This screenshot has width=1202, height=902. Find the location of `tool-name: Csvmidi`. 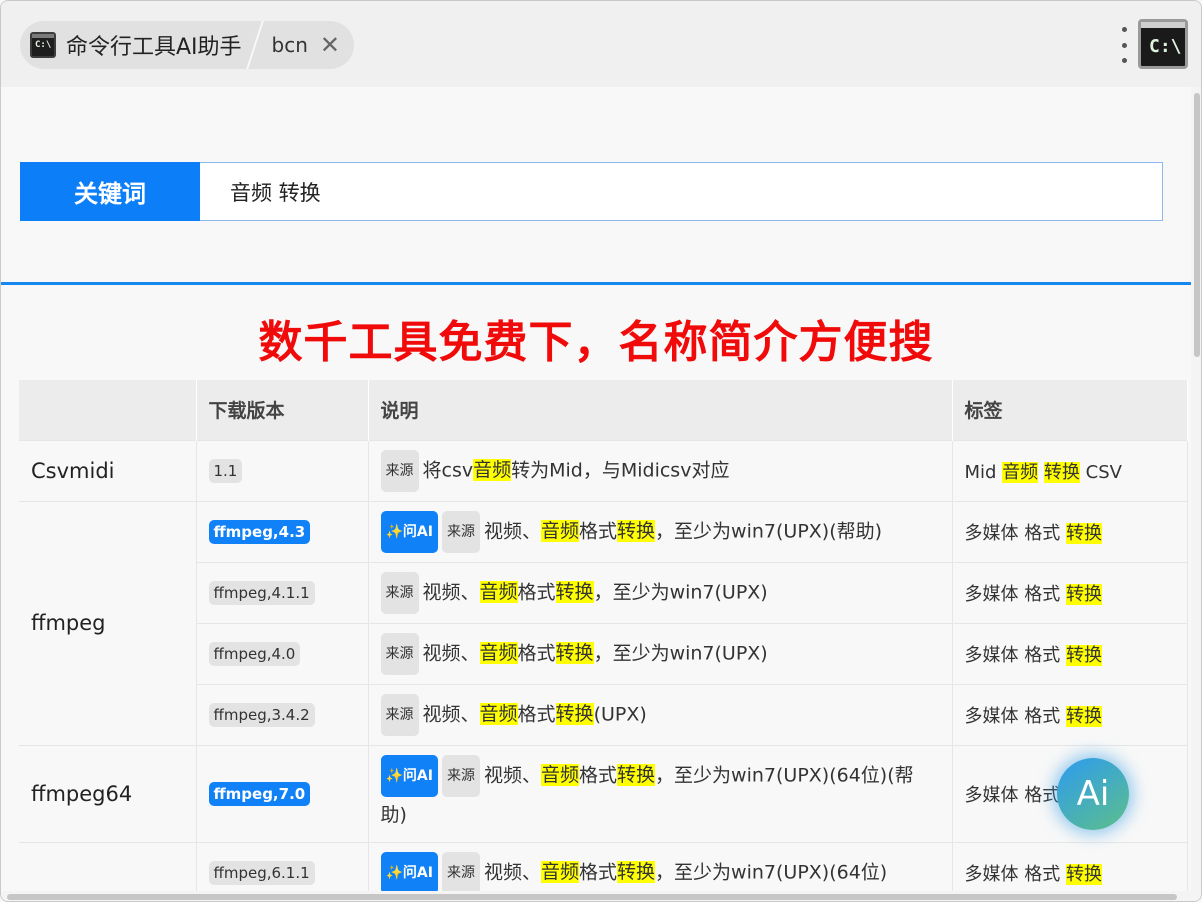

tool-name: Csvmidi is located at coordinates (108, 470).